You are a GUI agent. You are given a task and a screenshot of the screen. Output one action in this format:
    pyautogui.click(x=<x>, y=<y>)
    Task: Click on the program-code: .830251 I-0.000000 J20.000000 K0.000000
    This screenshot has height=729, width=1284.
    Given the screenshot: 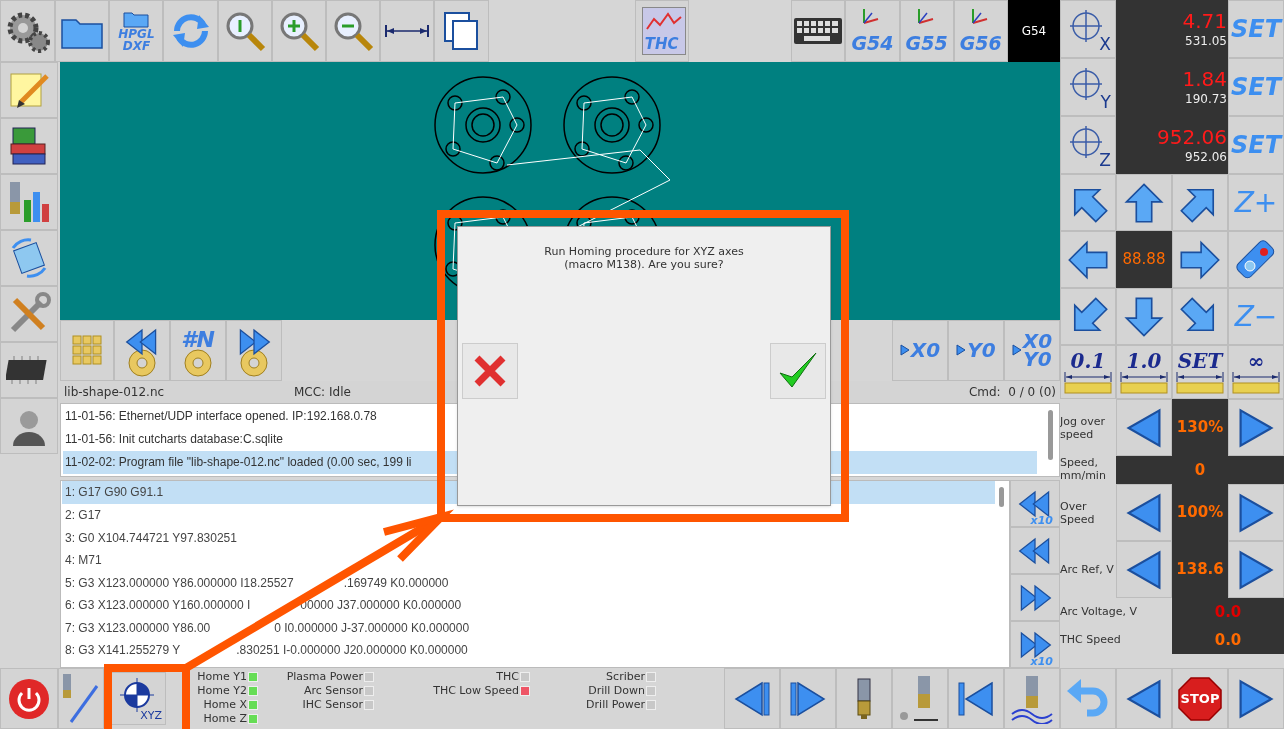 What is the action you would take?
    pyautogui.click(x=352, y=651)
    